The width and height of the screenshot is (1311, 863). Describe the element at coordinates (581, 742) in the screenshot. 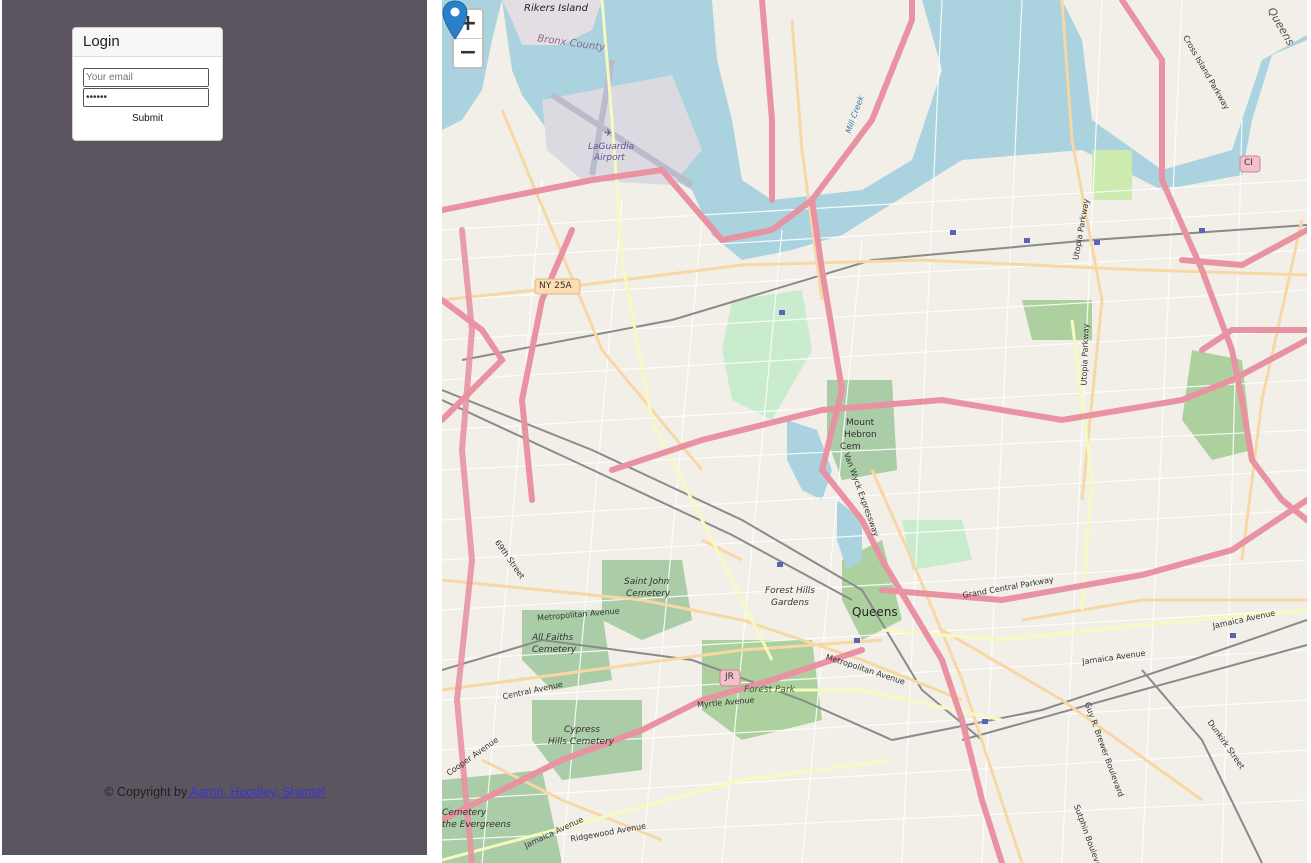

I see `map-label-cypress-cemetery: Hills Cemetery` at that location.